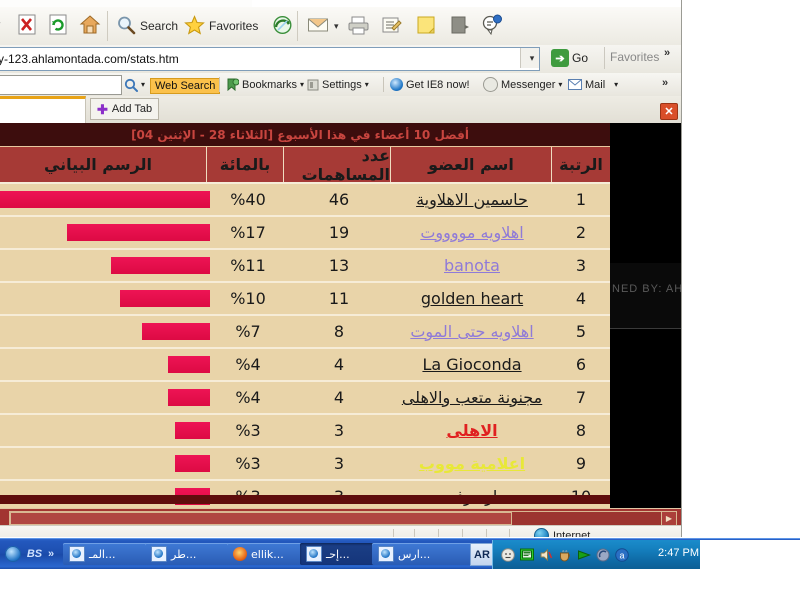 Image resolution: width=800 pixels, height=600 pixels. Describe the element at coordinates (159, 26) in the screenshot. I see `search-button-label: Search` at that location.